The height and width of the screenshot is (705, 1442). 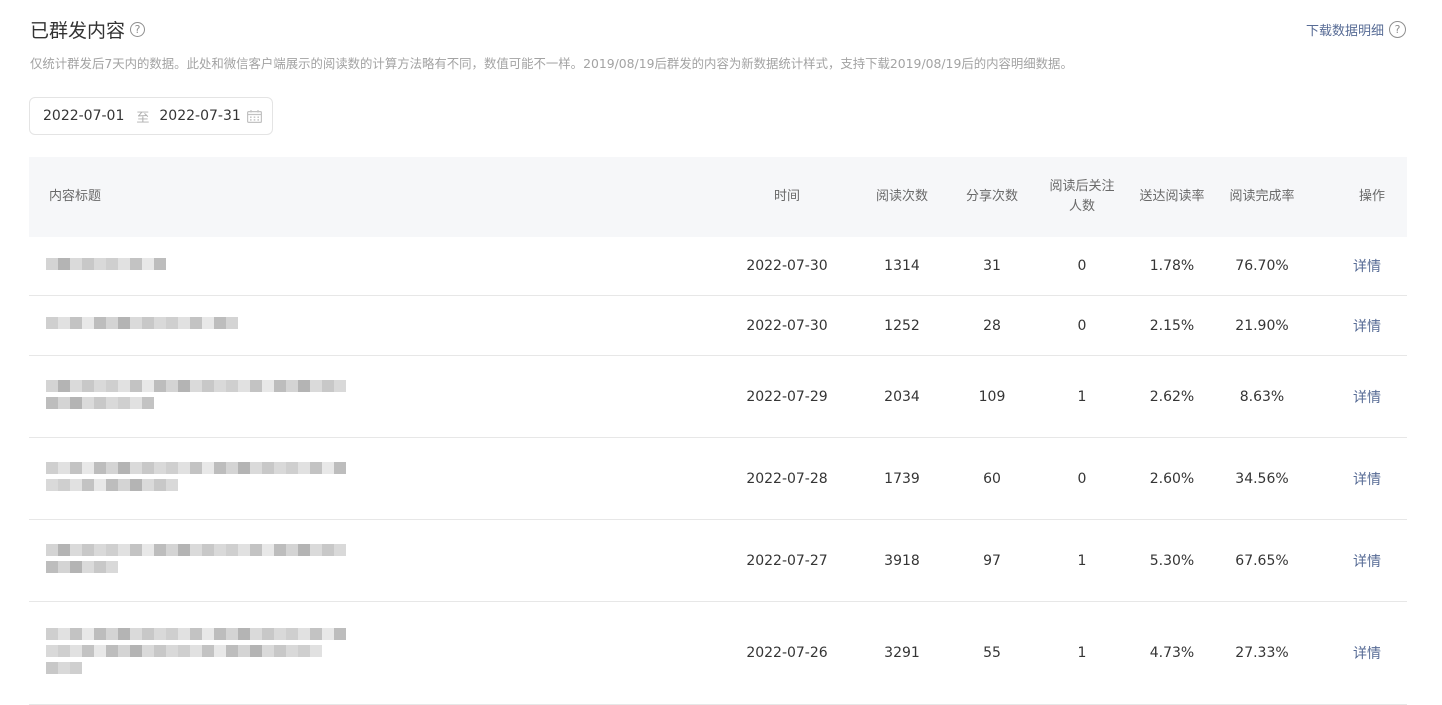 I want to click on row-reads: 1252, so click(x=902, y=325).